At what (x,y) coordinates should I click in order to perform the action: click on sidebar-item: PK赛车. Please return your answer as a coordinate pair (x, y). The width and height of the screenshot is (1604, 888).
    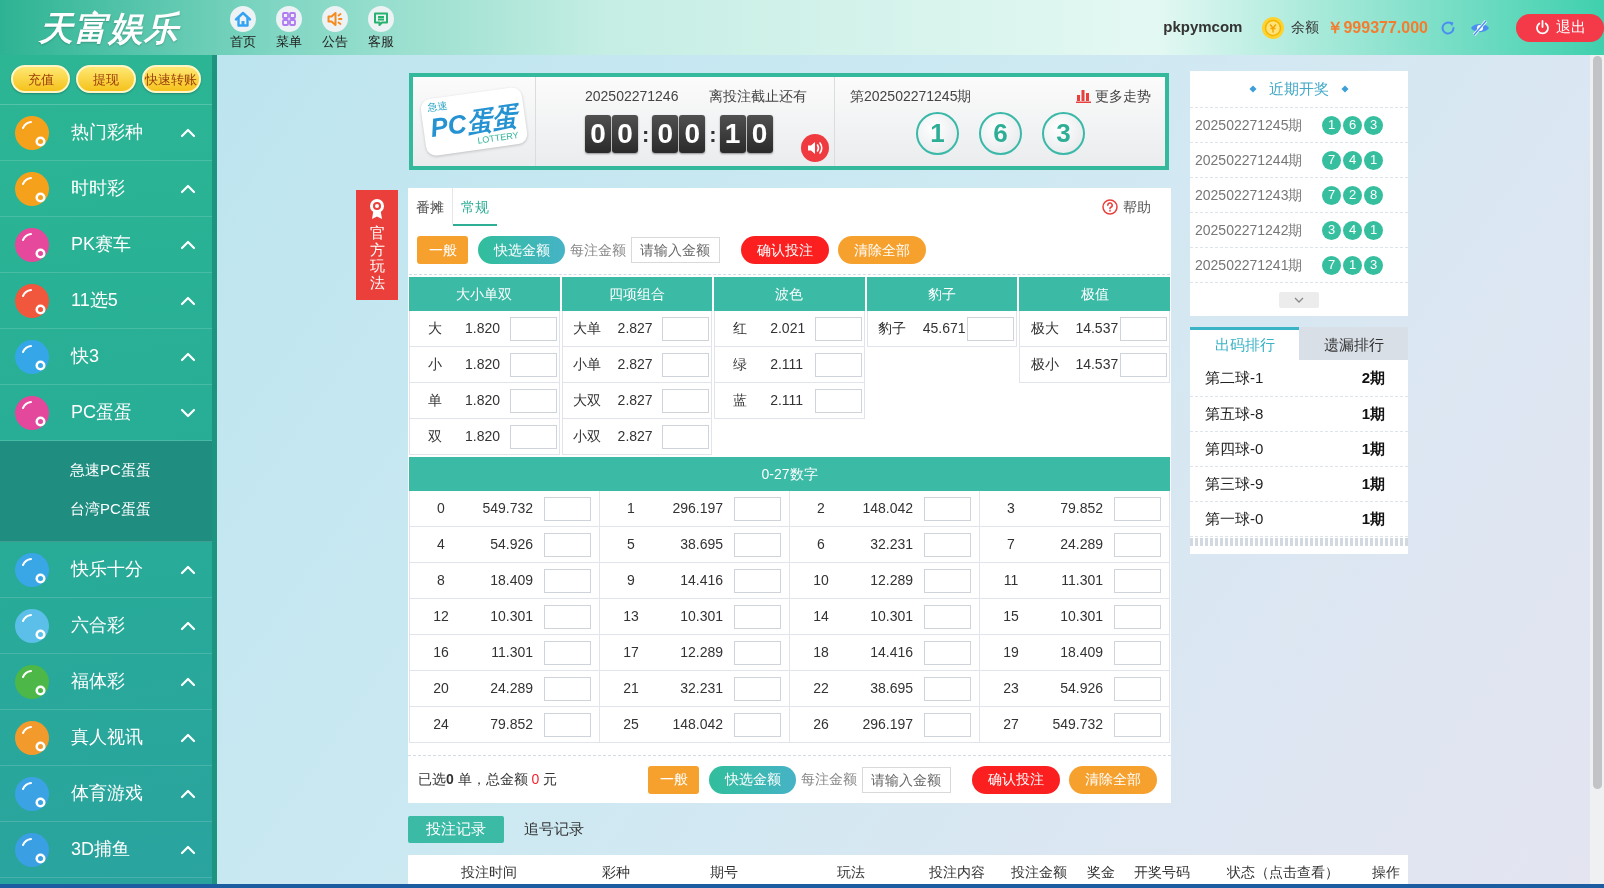
    Looking at the image, I should click on (106, 245).